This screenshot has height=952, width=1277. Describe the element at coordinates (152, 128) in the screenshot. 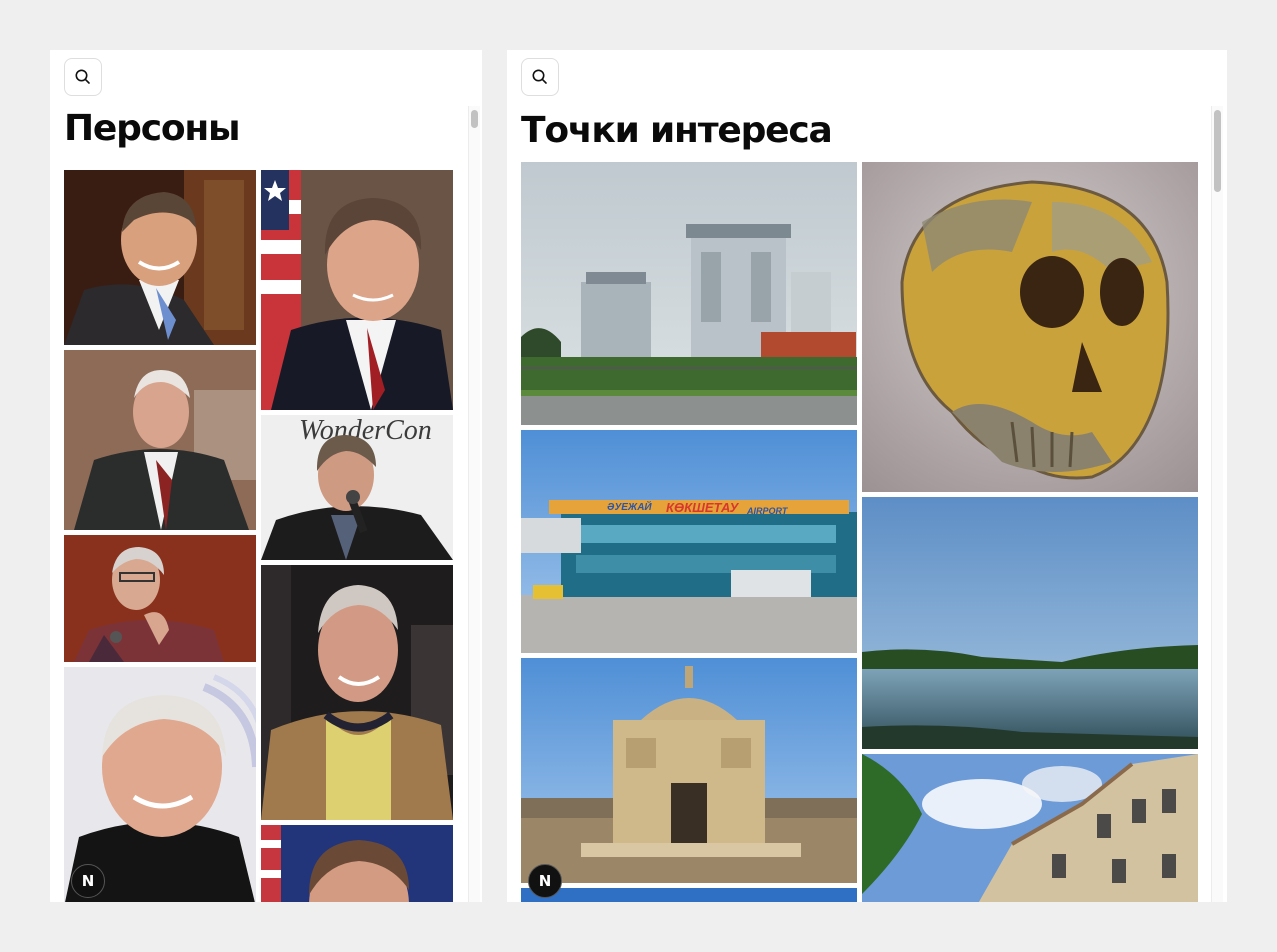

I see `page-title: Персоны` at that location.